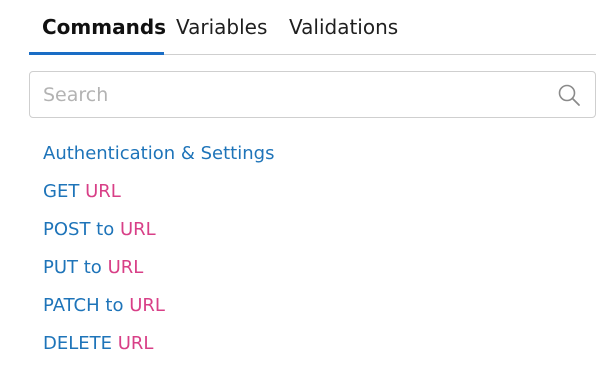  What do you see at coordinates (158, 349) in the screenshot?
I see `command-delete-url: DELETE URL` at bounding box center [158, 349].